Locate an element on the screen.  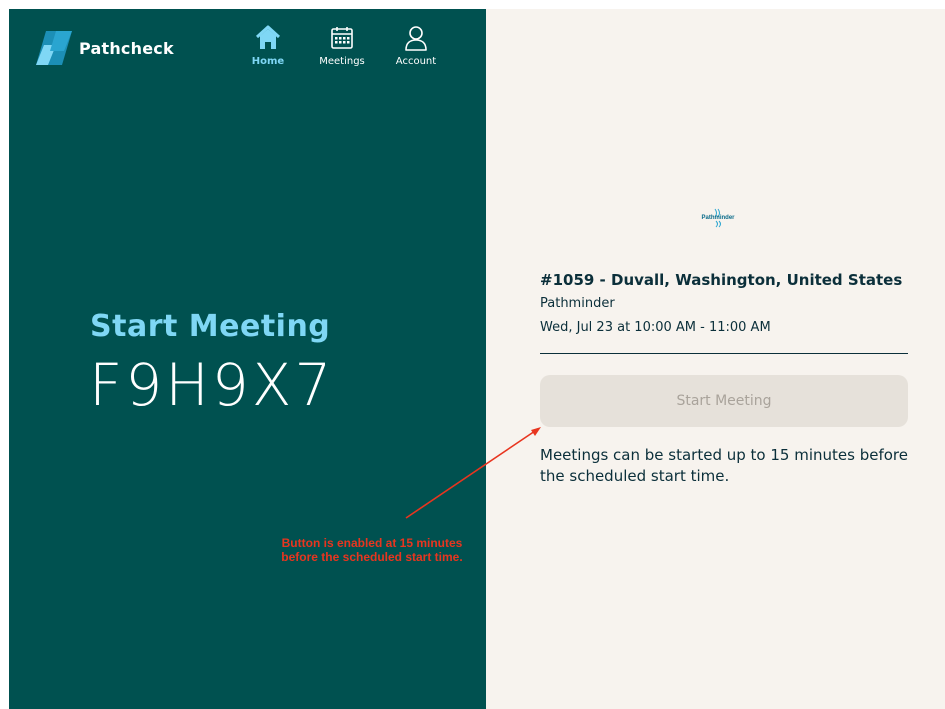
user-icon is located at coordinates (416, 38).